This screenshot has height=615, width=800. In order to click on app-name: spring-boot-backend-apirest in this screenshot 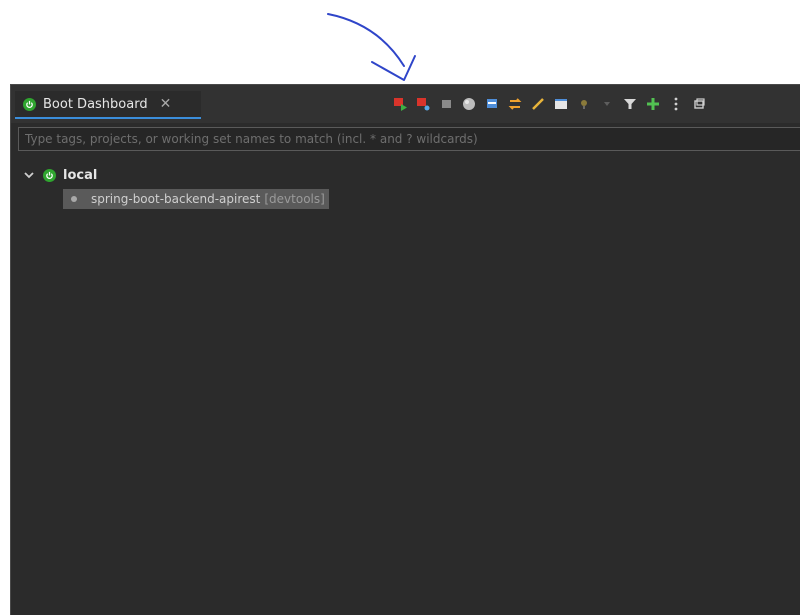, I will do `click(176, 199)`.